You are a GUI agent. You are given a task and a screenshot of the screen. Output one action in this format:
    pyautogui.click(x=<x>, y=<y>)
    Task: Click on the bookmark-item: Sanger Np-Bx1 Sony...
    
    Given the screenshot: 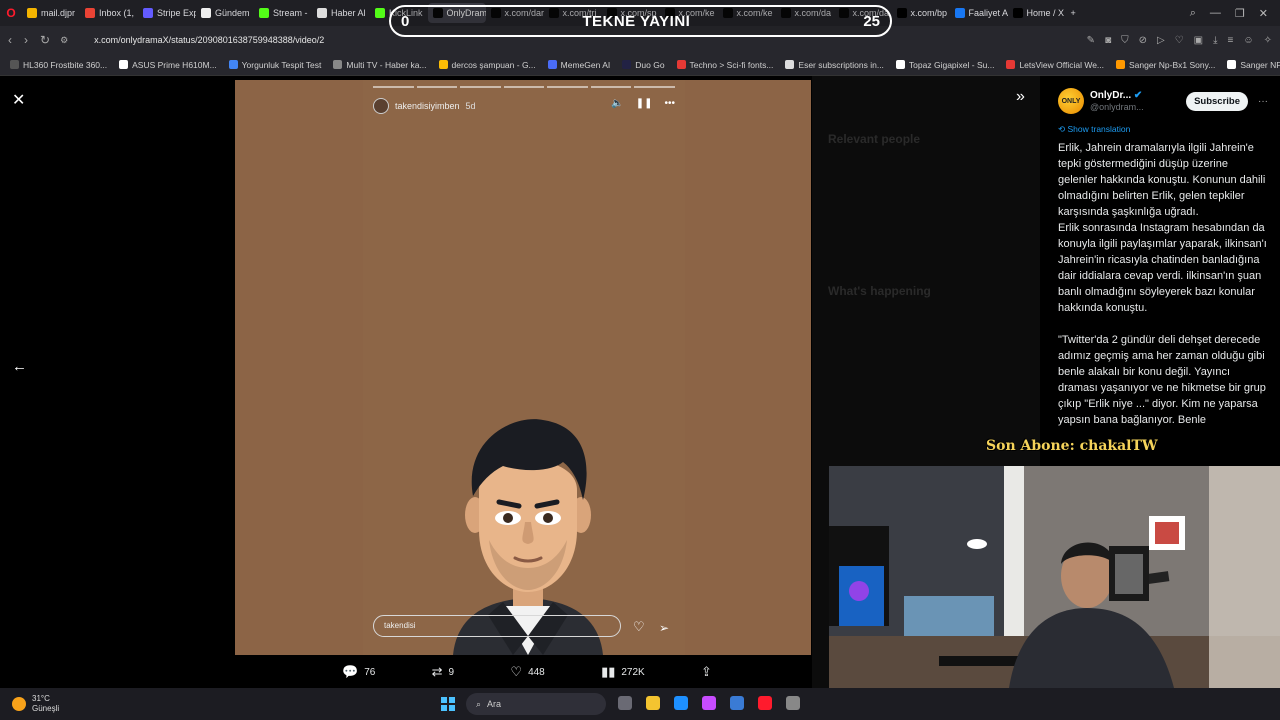 What is the action you would take?
    pyautogui.click(x=1165, y=65)
    